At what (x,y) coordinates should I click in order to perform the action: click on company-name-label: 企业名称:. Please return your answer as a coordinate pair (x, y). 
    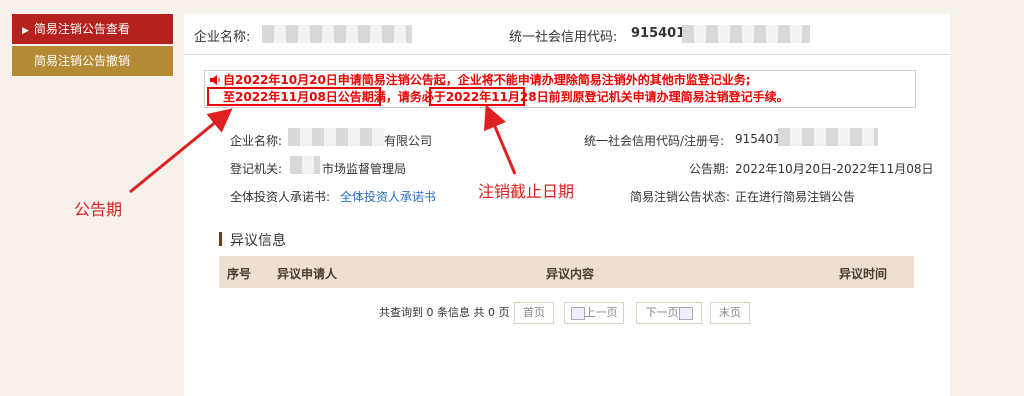
    Looking at the image, I should click on (222, 37).